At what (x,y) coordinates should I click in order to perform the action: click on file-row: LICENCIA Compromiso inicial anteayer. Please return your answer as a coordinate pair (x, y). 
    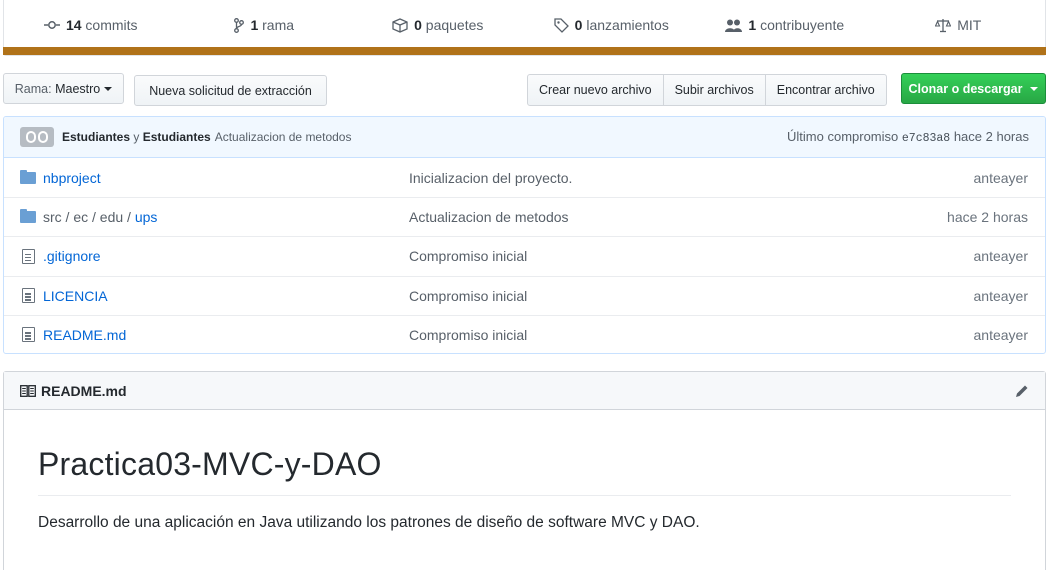
    Looking at the image, I should click on (524, 295).